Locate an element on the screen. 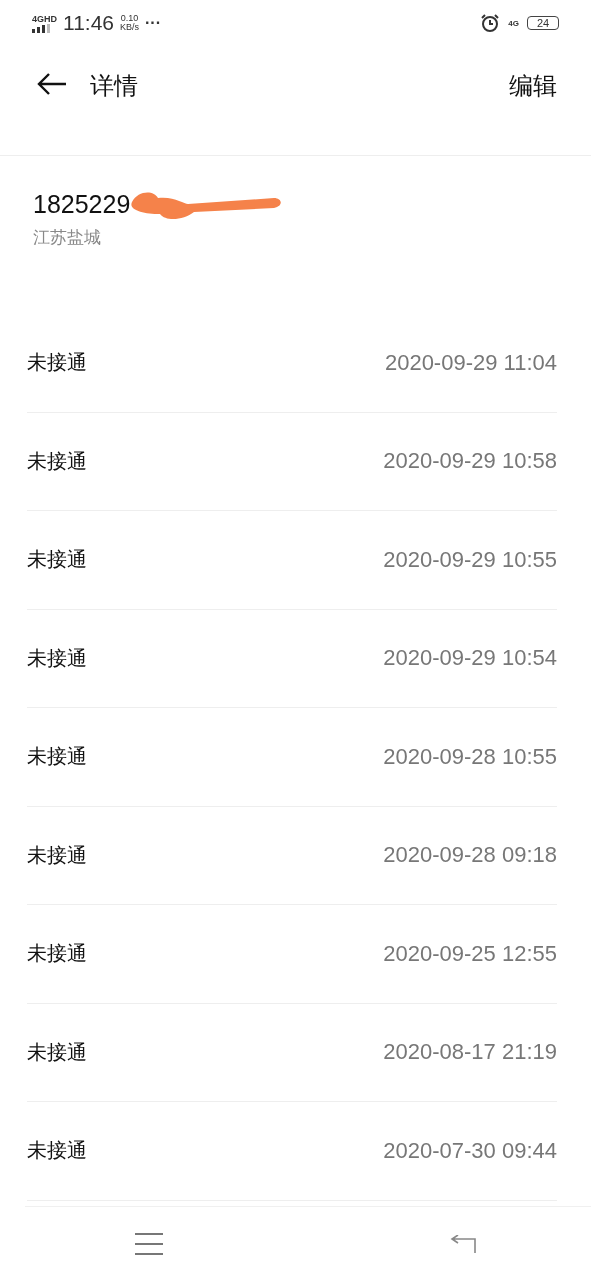 The image size is (591, 1280). battery-icon: 24 is located at coordinates (543, 23).